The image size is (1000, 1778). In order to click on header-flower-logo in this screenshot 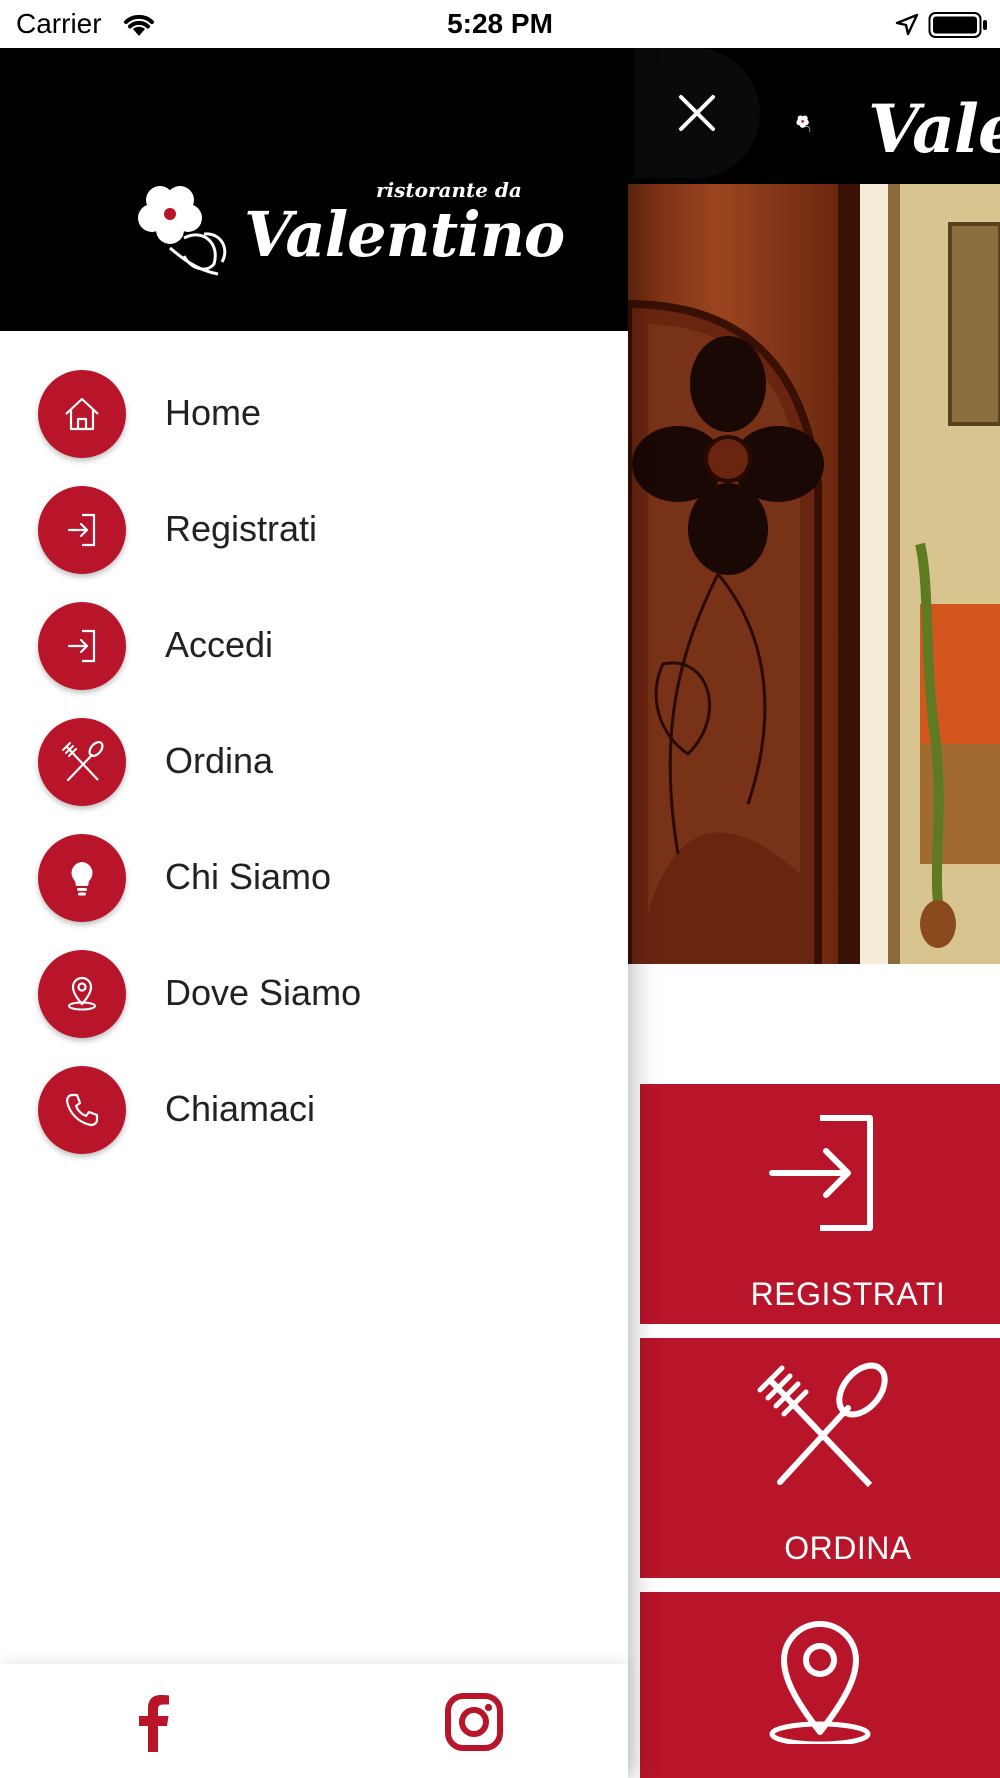, I will do `click(803, 123)`.